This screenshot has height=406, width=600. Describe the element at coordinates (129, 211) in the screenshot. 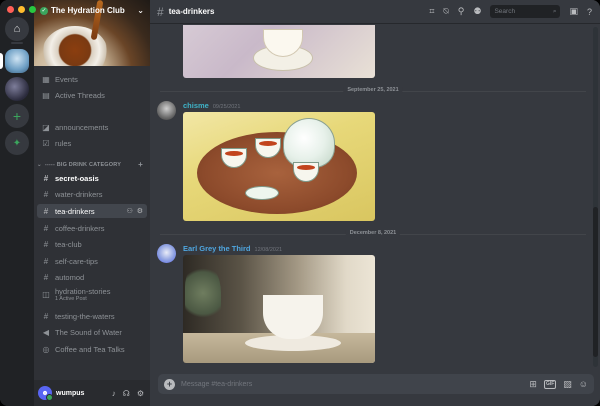

I see `invite-icon: ⚇` at that location.